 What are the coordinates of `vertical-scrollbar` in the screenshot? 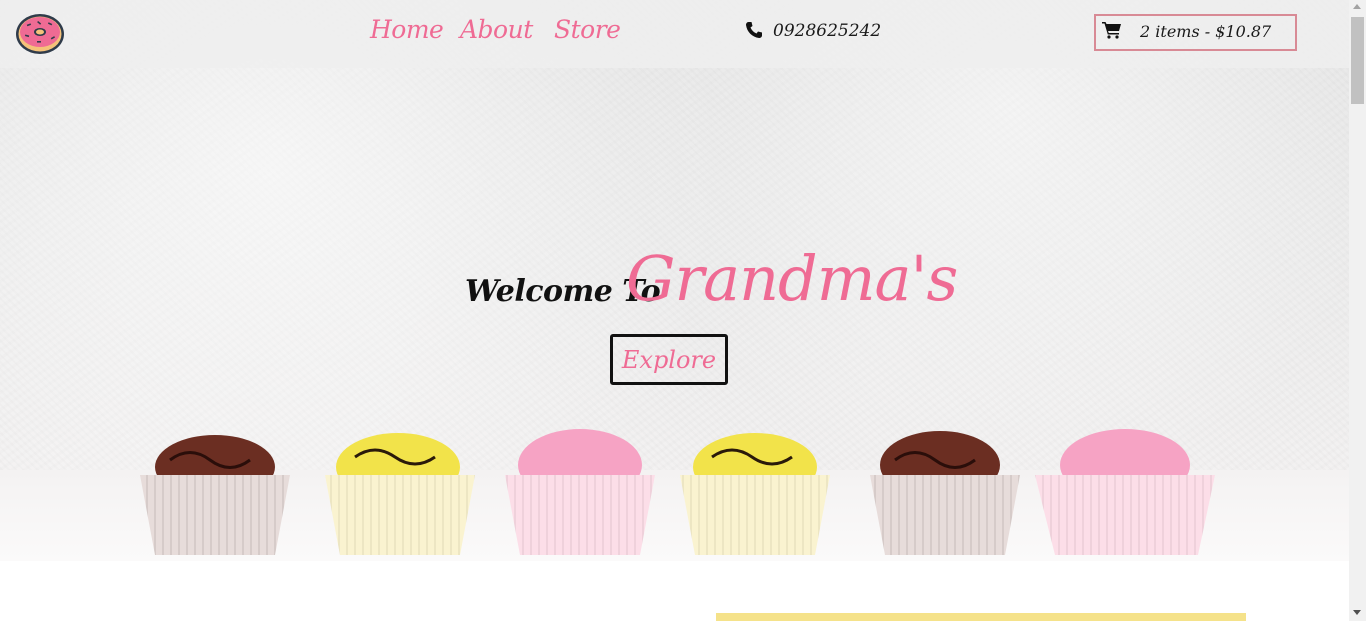 It's located at (1357, 310).